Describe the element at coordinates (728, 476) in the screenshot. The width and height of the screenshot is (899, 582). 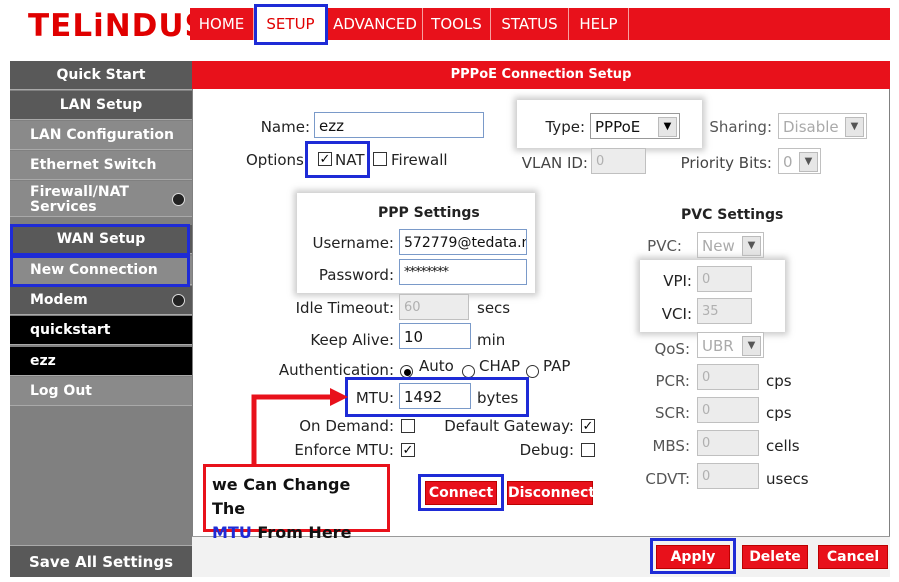
I see `cdvt-input: 0` at that location.